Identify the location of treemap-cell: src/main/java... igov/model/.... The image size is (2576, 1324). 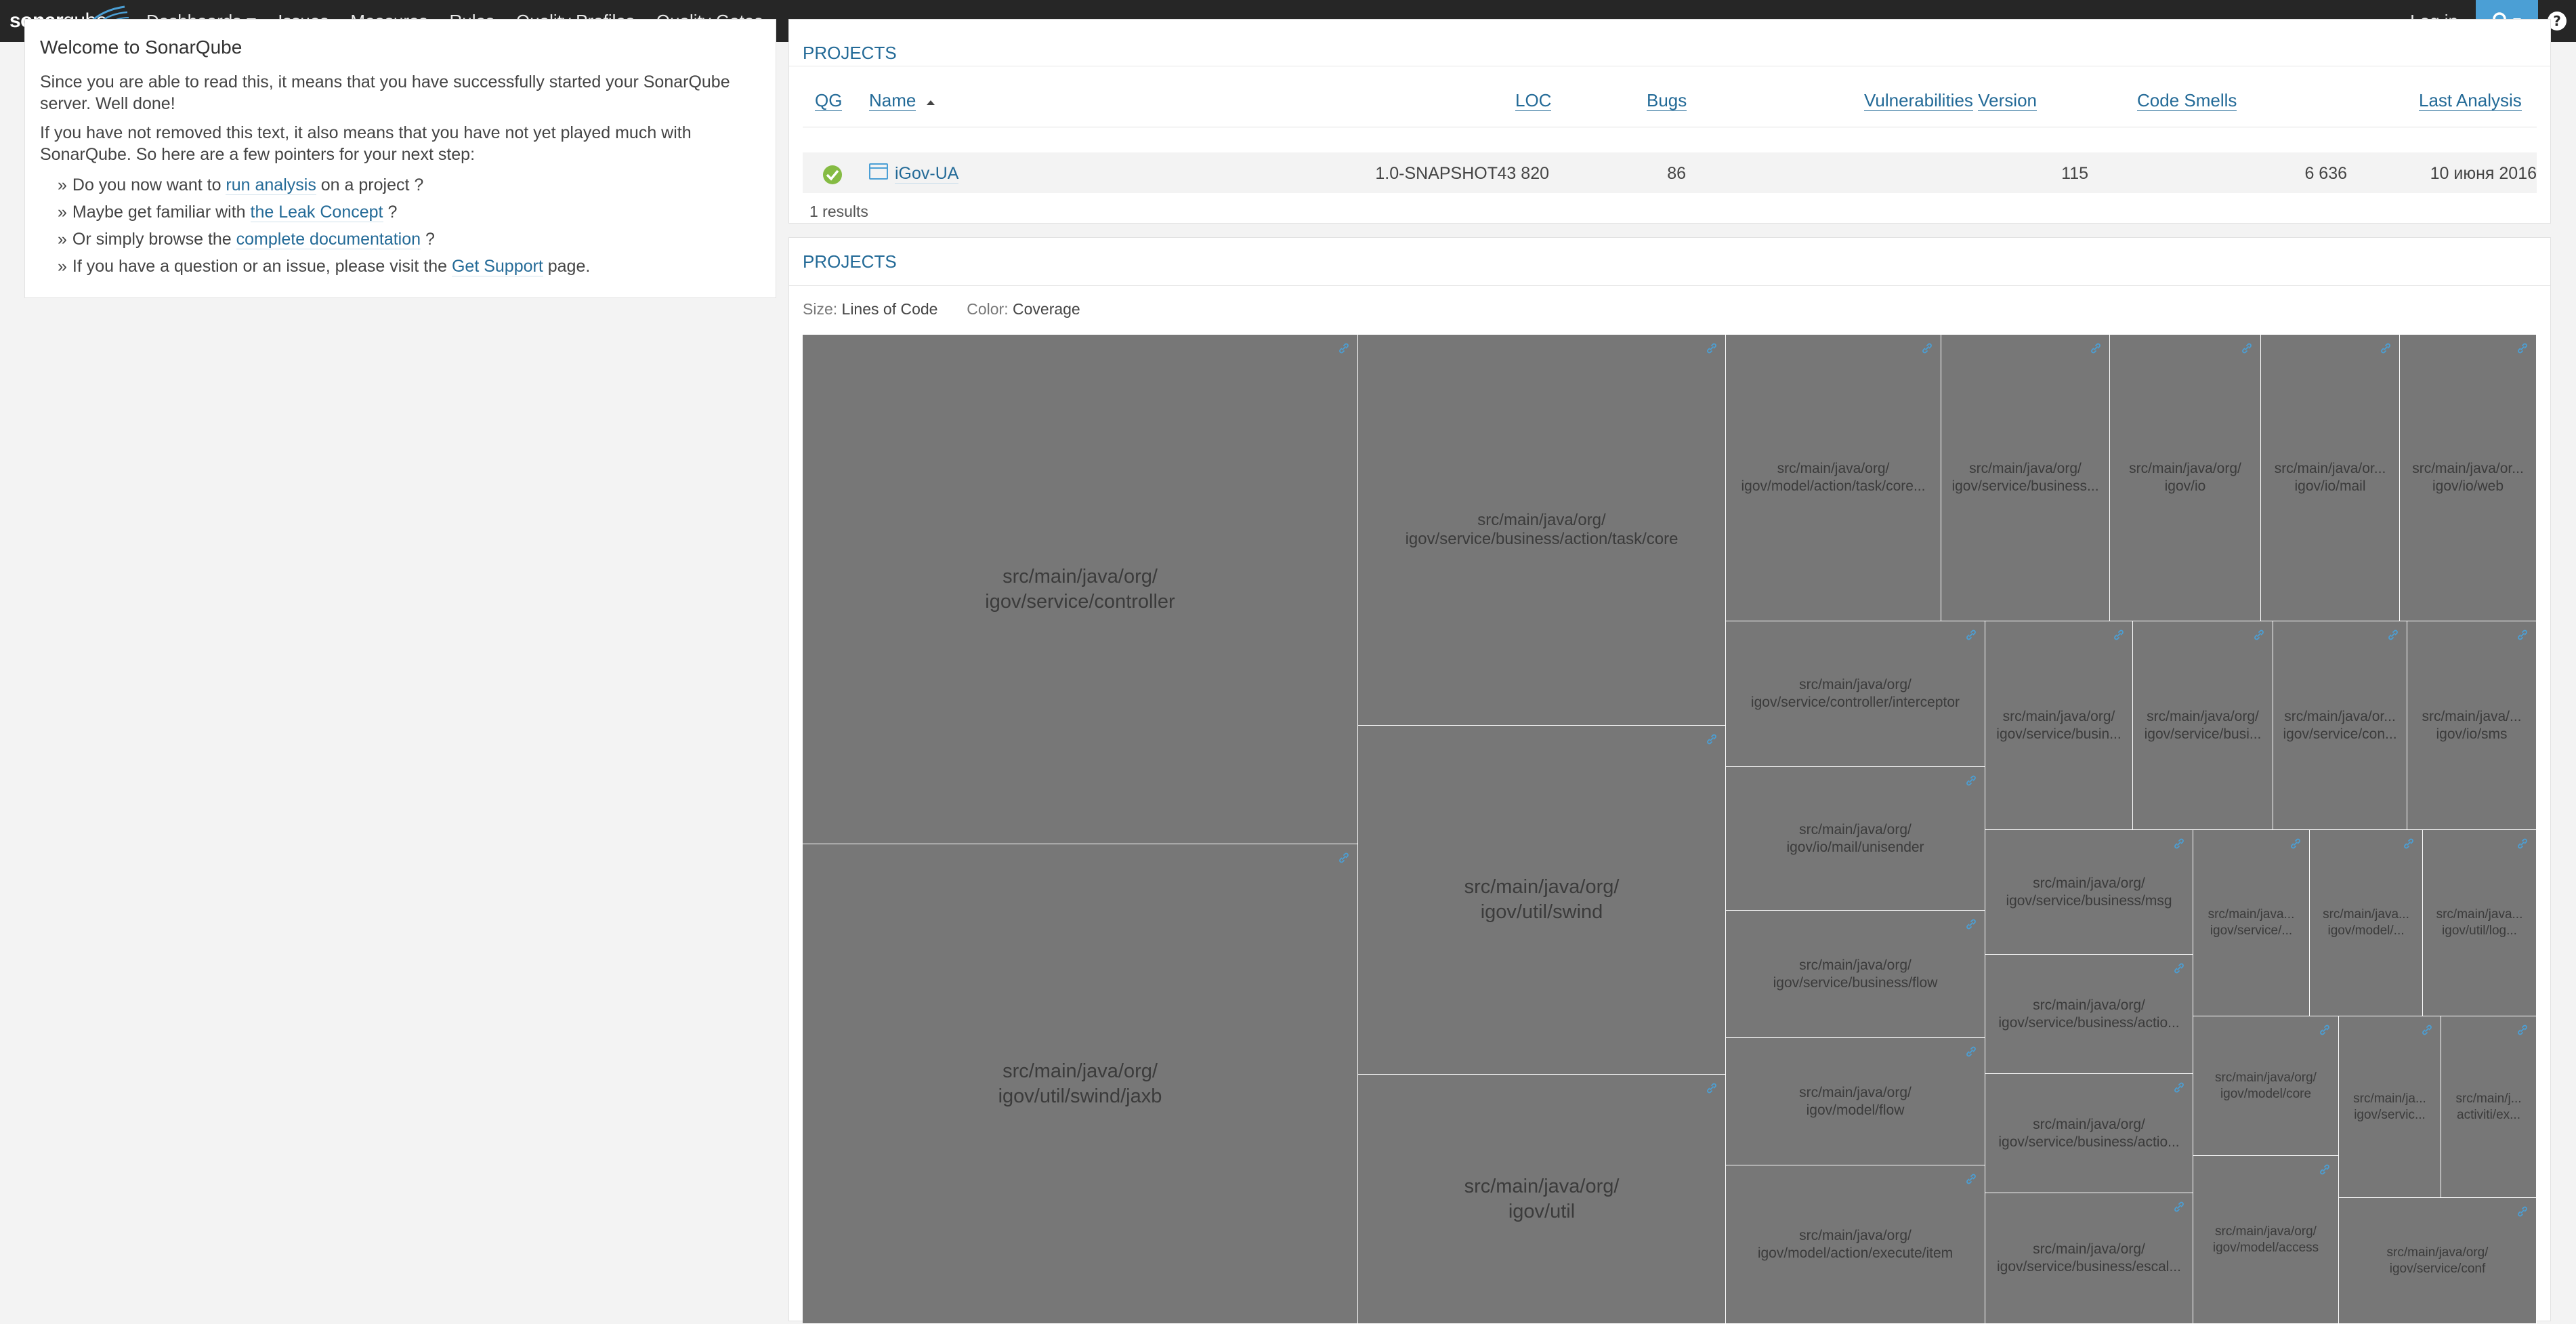
(2366, 923).